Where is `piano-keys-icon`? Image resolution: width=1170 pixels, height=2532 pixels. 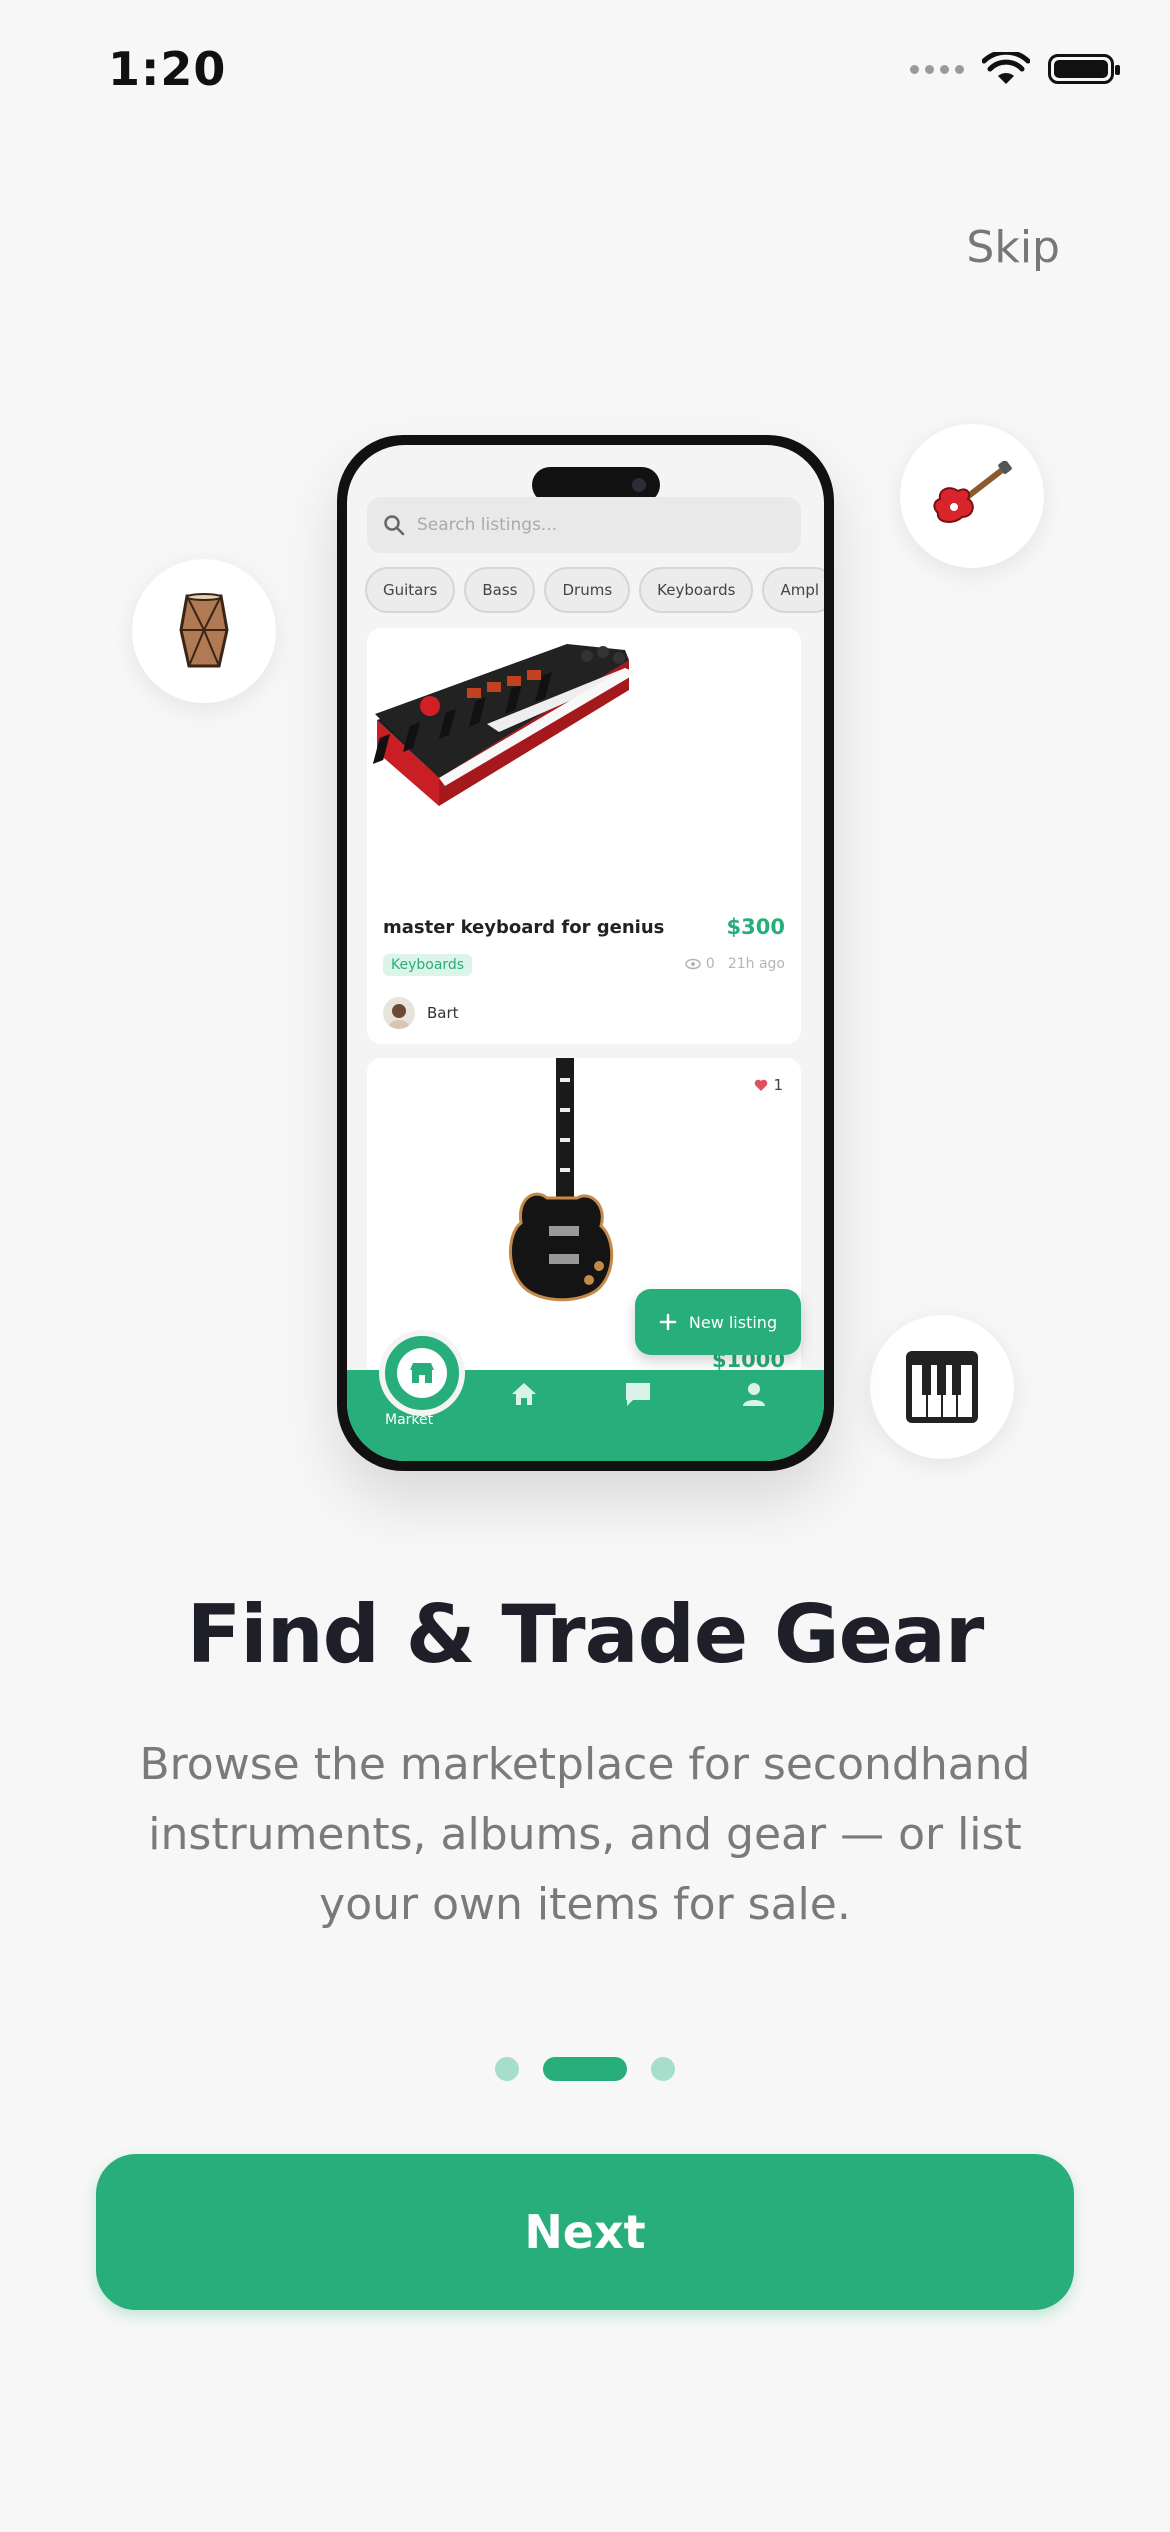 piano-keys-icon is located at coordinates (942, 1387).